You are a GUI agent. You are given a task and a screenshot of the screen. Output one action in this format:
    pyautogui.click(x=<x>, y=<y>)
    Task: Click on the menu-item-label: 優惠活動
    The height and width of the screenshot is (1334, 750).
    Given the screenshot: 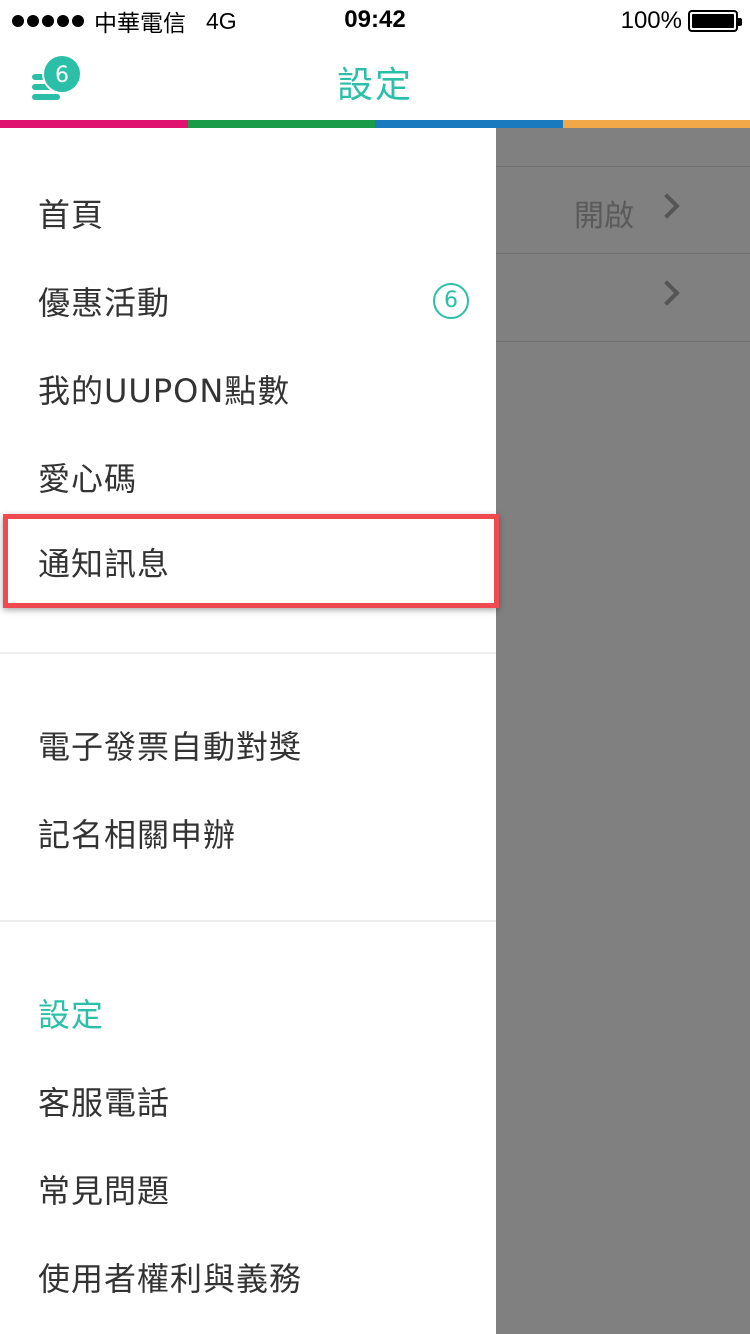 What is the action you would take?
    pyautogui.click(x=104, y=303)
    